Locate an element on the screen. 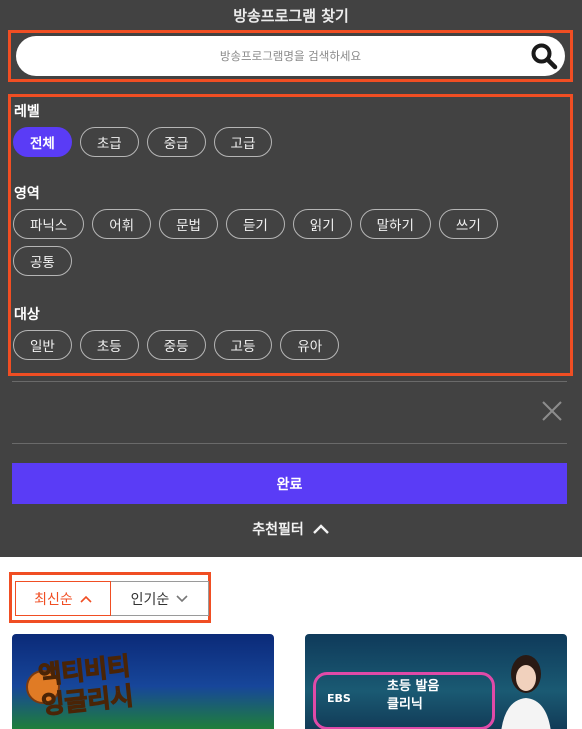  area-chip-listening: 듣기 is located at coordinates (255, 224).